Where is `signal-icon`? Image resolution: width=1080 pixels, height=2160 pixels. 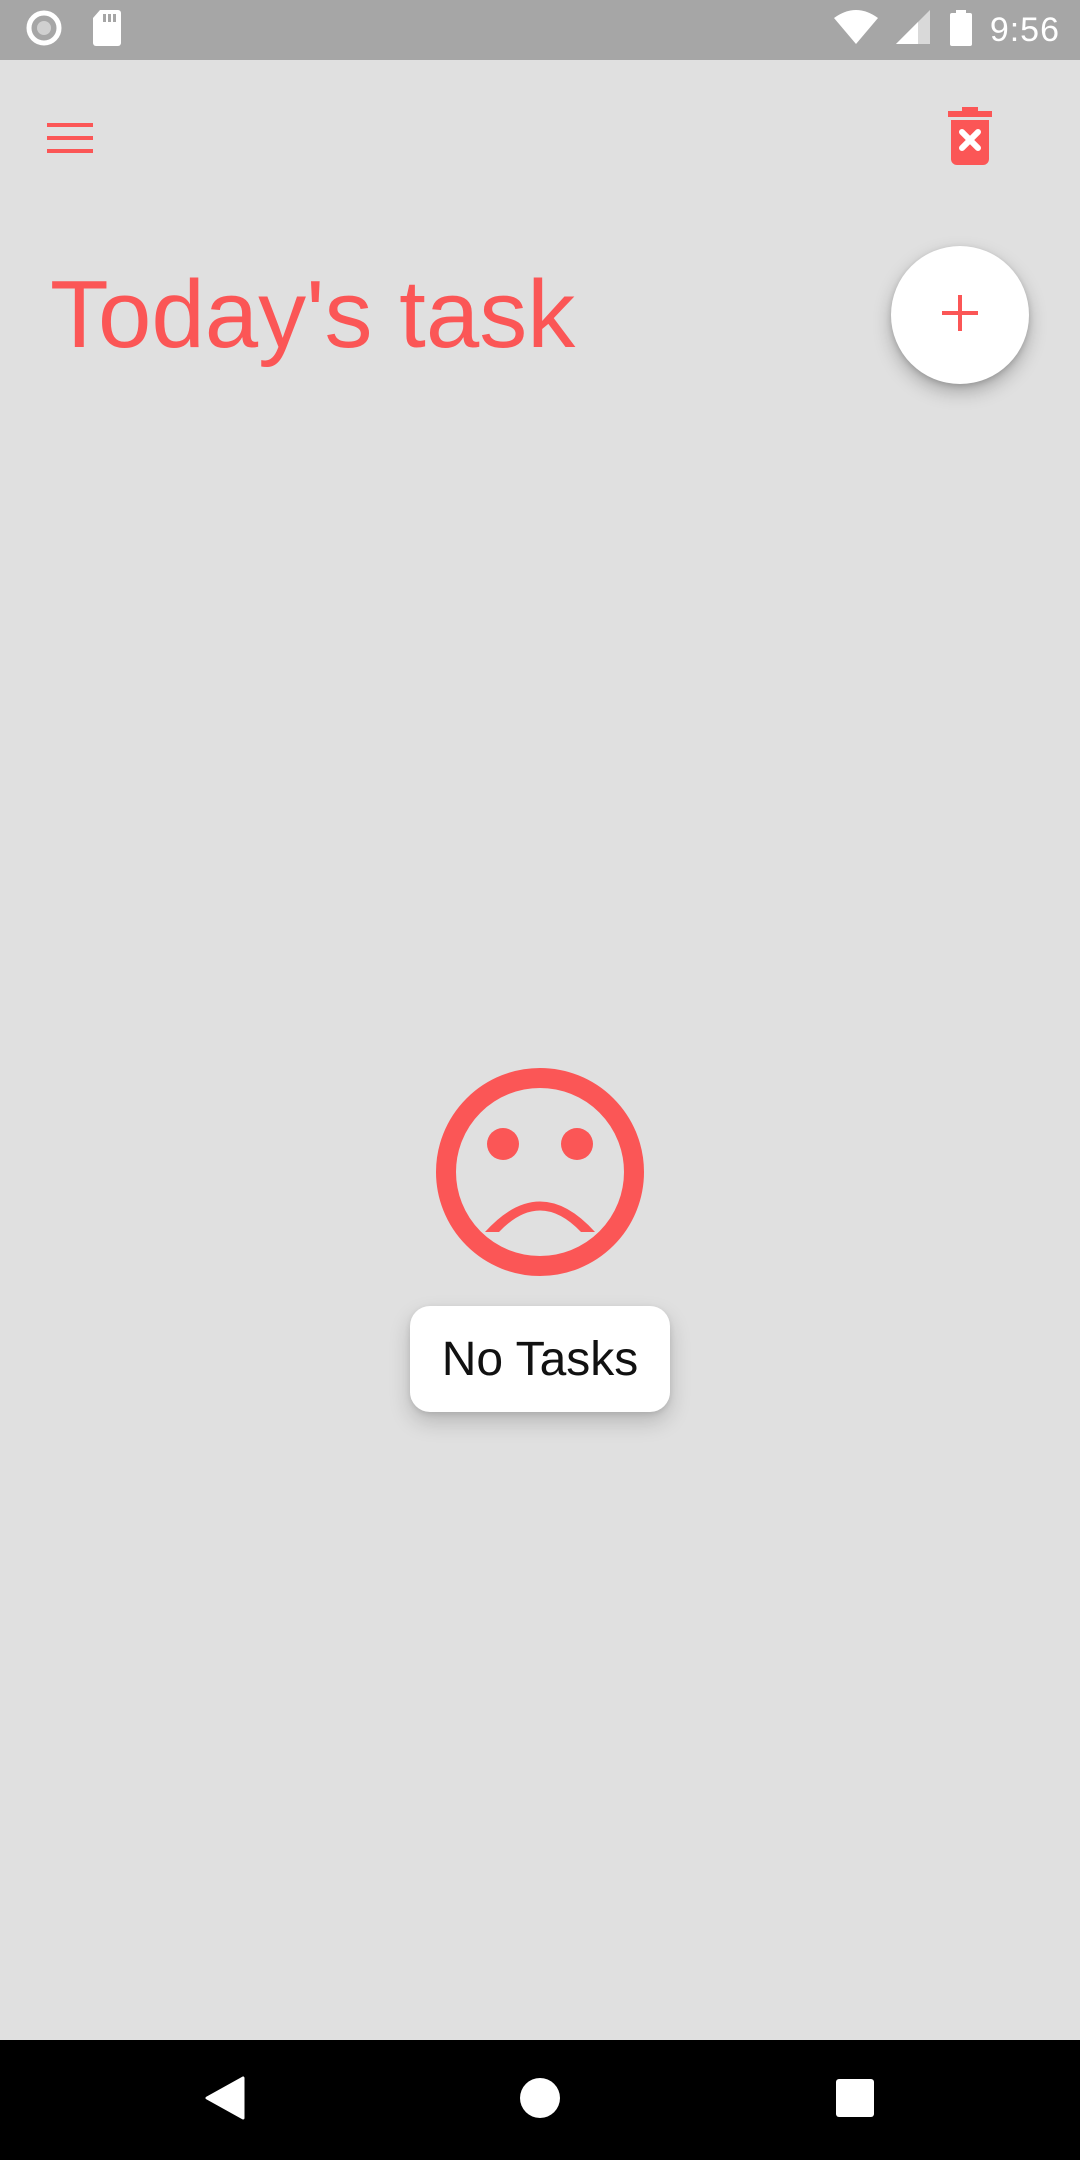
signal-icon is located at coordinates (913, 30).